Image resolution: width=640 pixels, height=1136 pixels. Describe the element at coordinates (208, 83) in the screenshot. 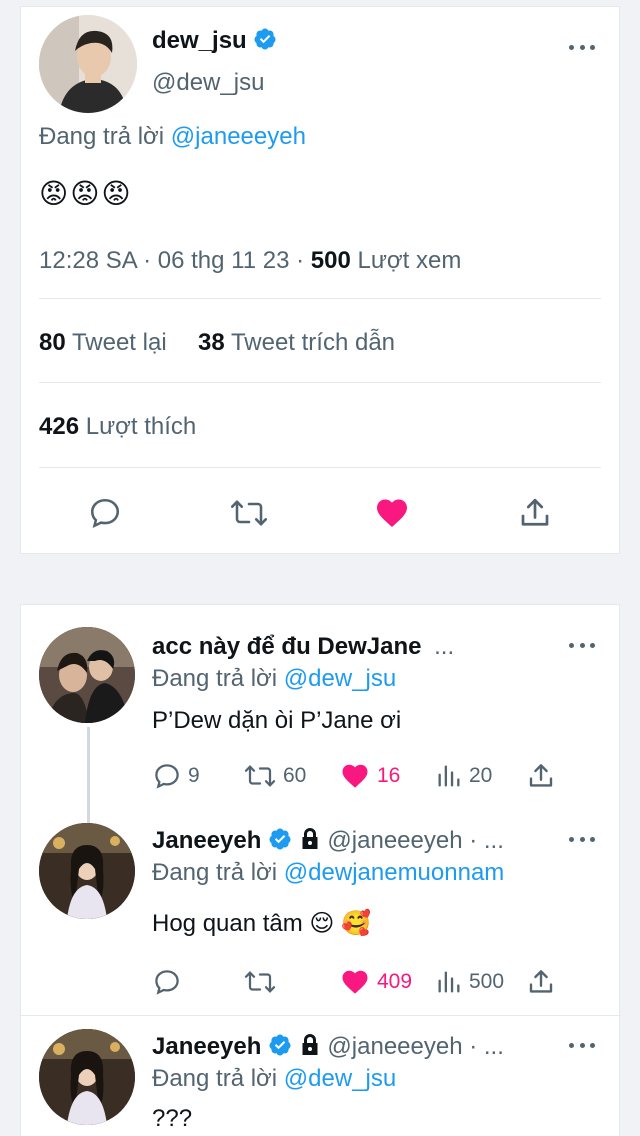

I see `handle: @dew_jsu` at that location.